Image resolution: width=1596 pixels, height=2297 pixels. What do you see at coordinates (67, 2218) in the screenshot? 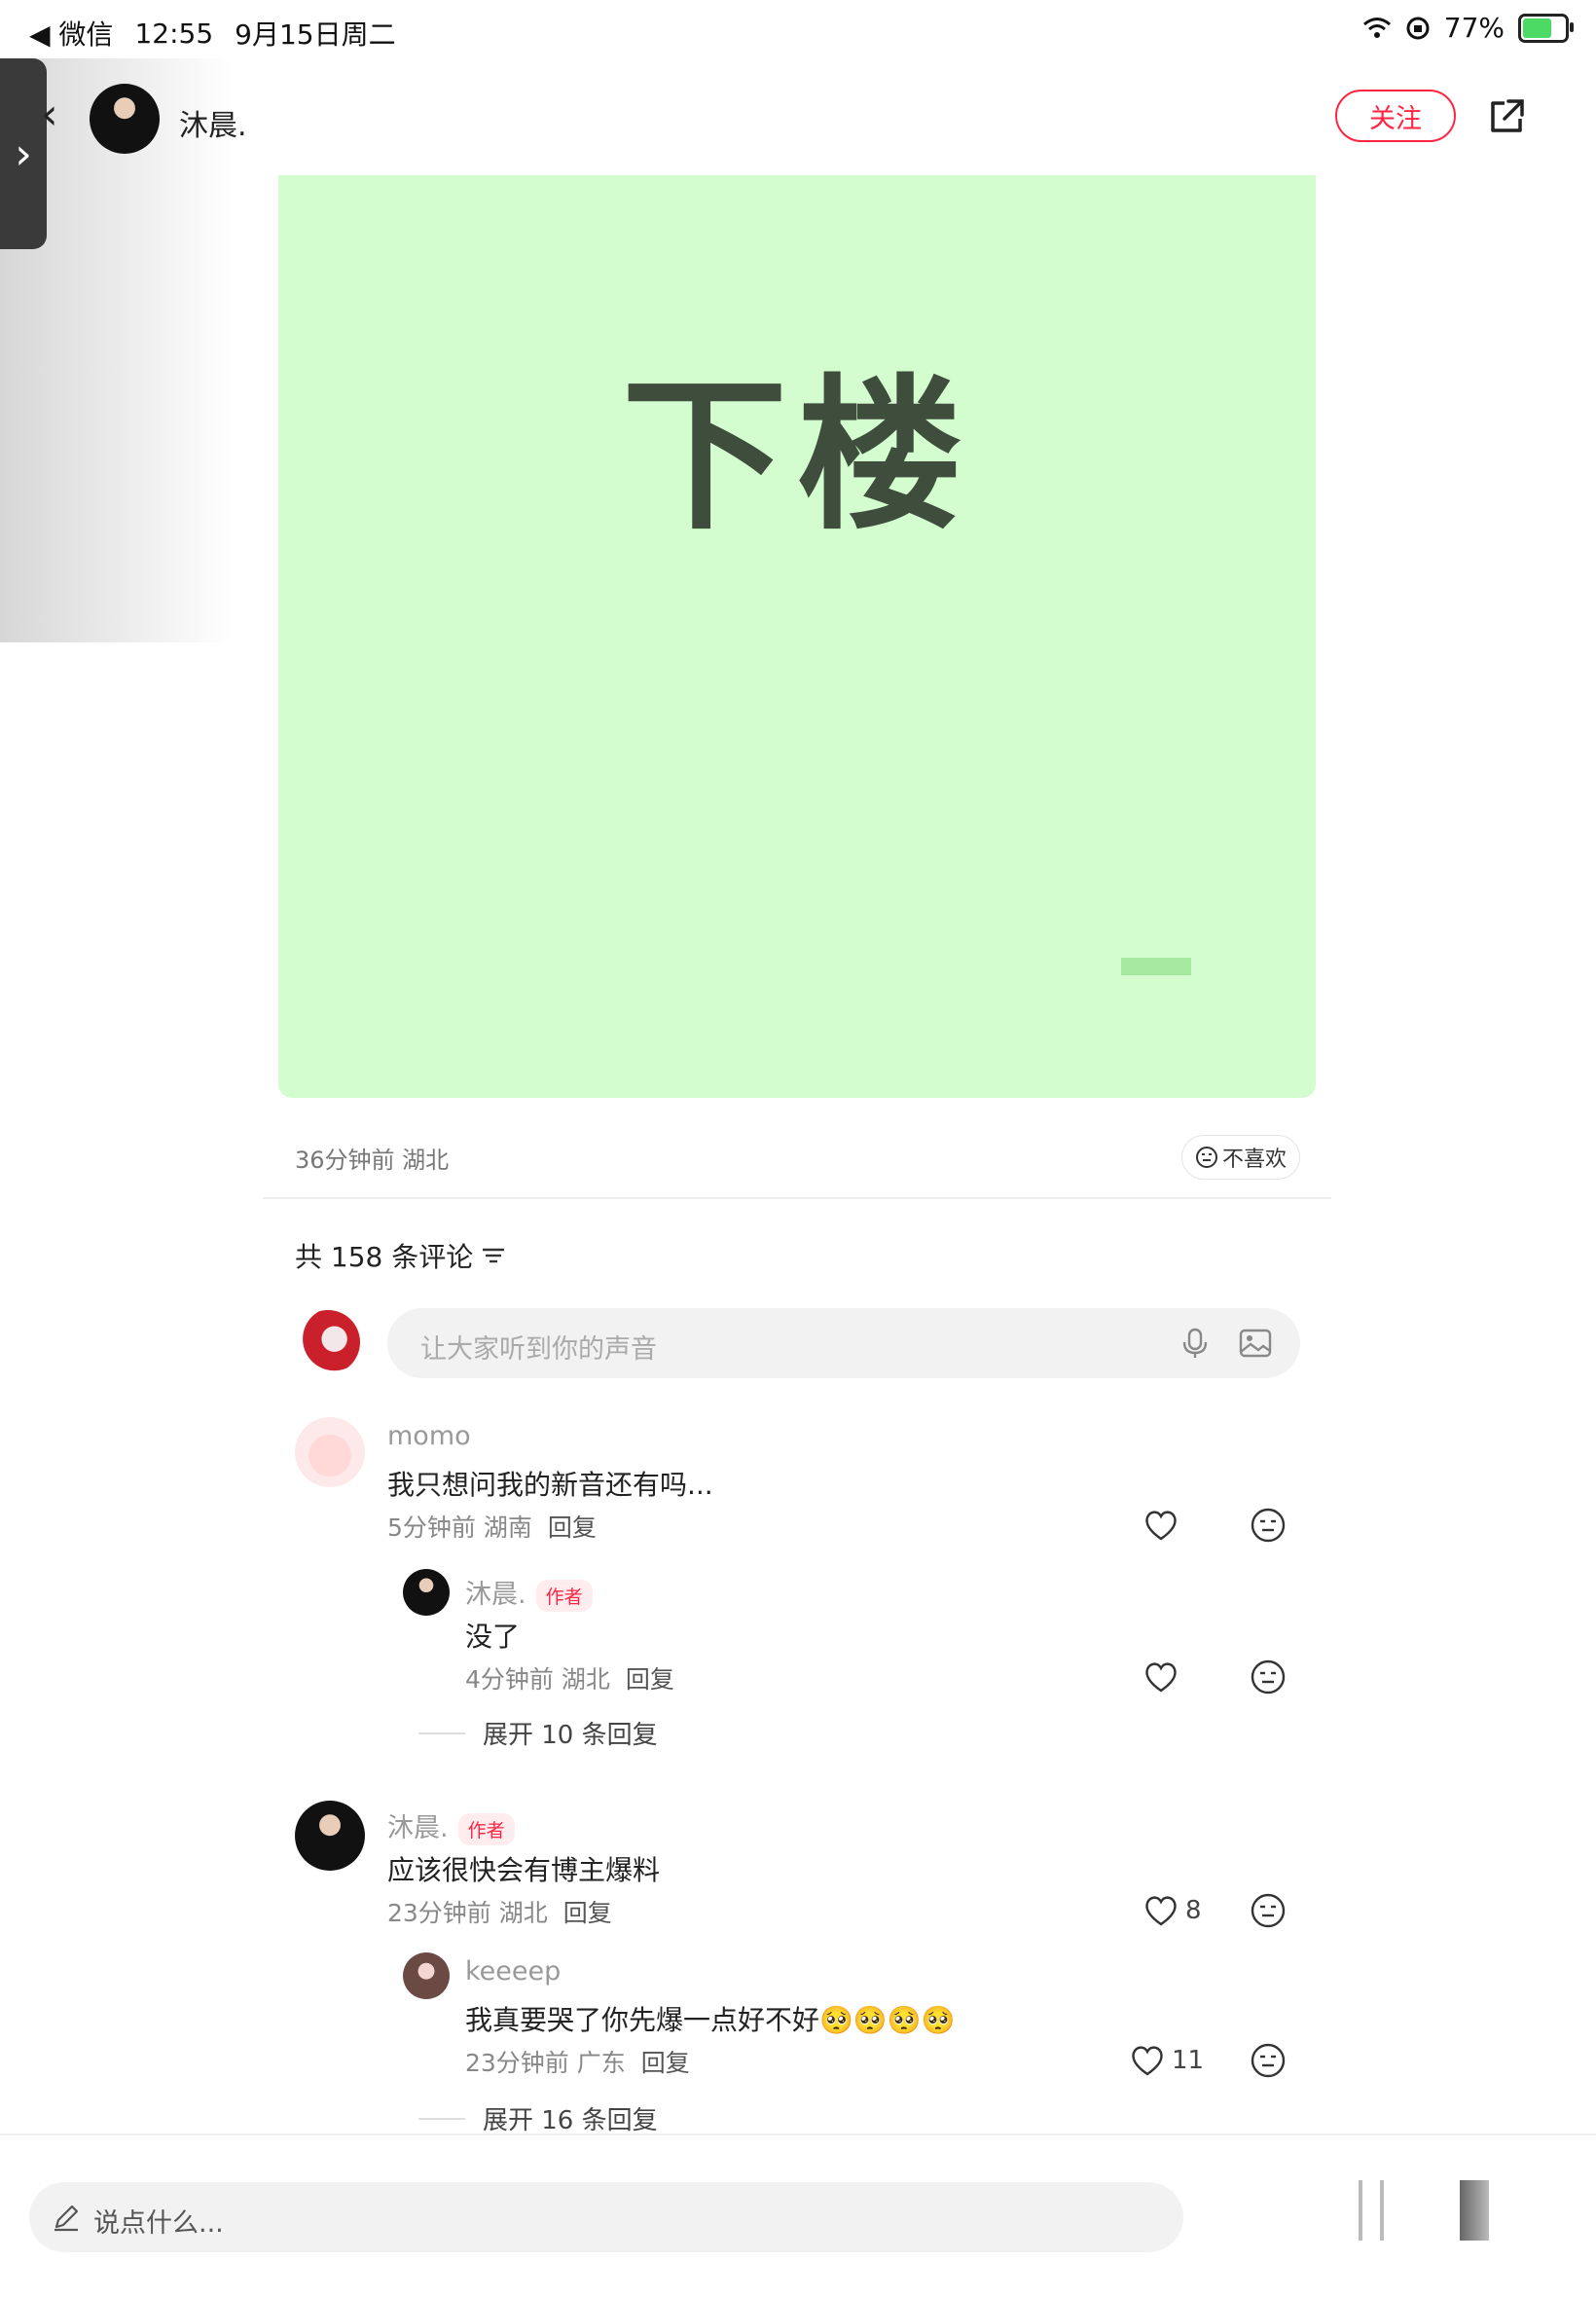
I see `pen-icon` at bounding box center [67, 2218].